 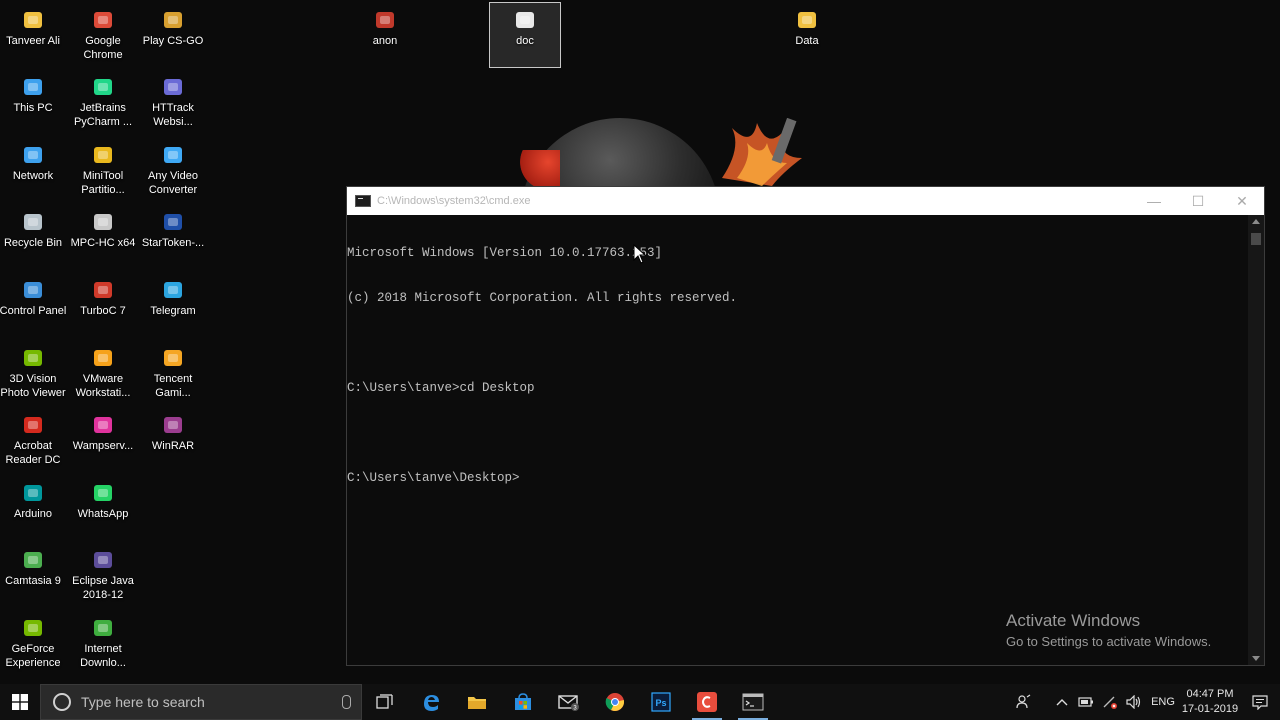 What do you see at coordinates (1109, 641) in the screenshot?
I see `activate-subtitle: Go to Settings to activate Windows.` at bounding box center [1109, 641].